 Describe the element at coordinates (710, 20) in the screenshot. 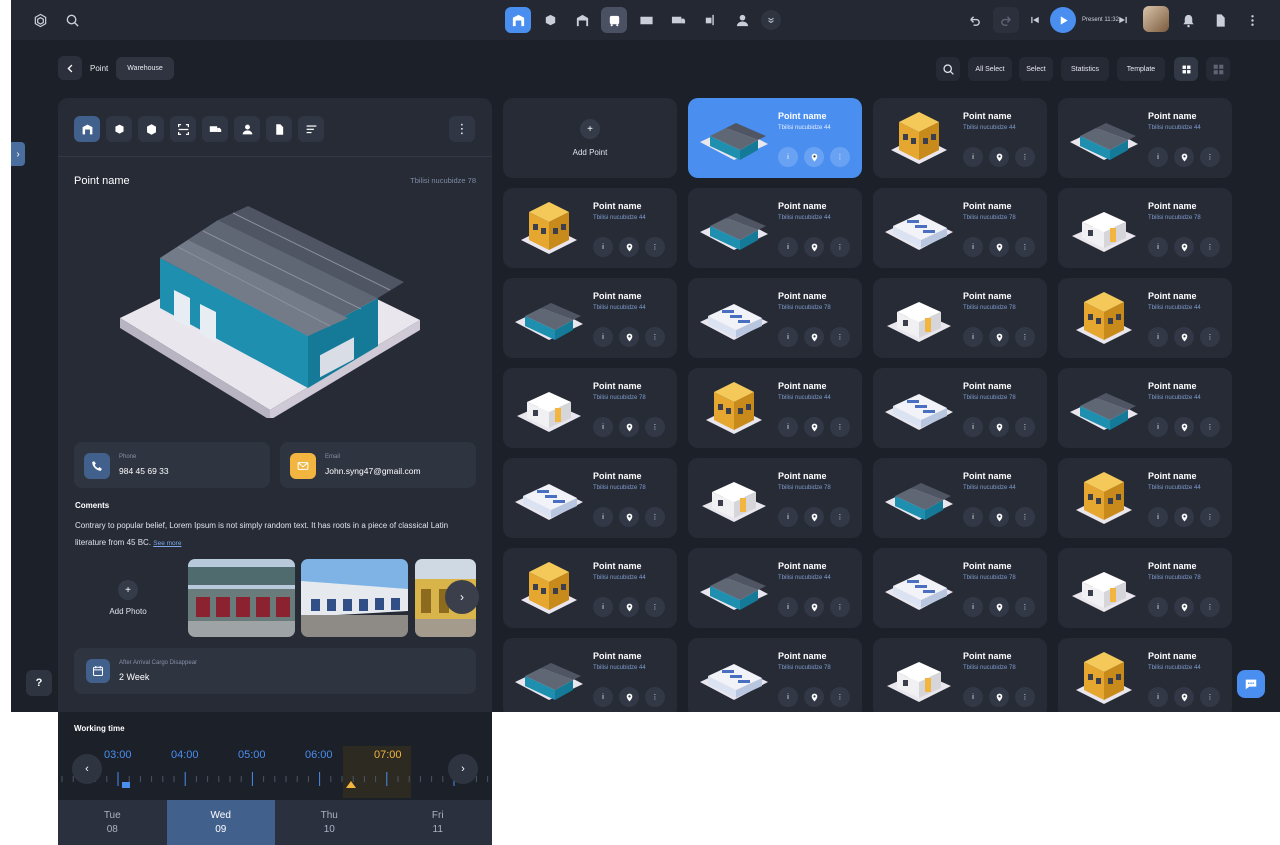

I see `forklift-tool-icon` at that location.